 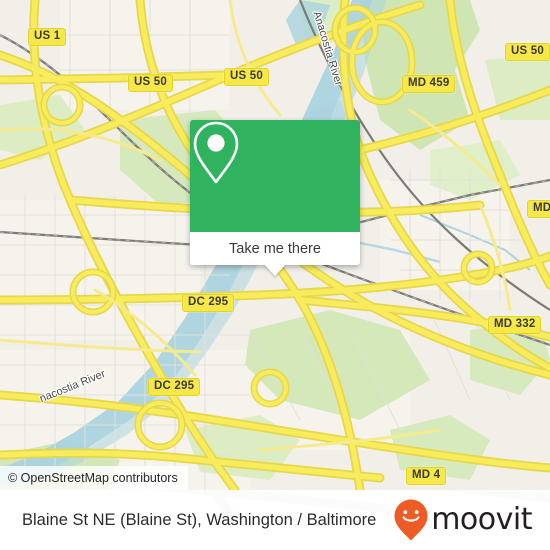 What do you see at coordinates (411, 520) in the screenshot?
I see `moovit-pin-smiley-icon` at bounding box center [411, 520].